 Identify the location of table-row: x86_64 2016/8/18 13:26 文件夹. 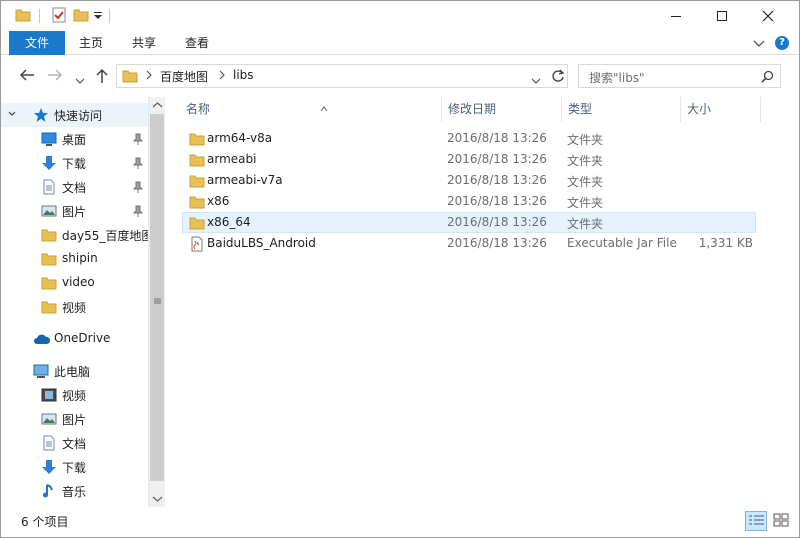
(469, 222).